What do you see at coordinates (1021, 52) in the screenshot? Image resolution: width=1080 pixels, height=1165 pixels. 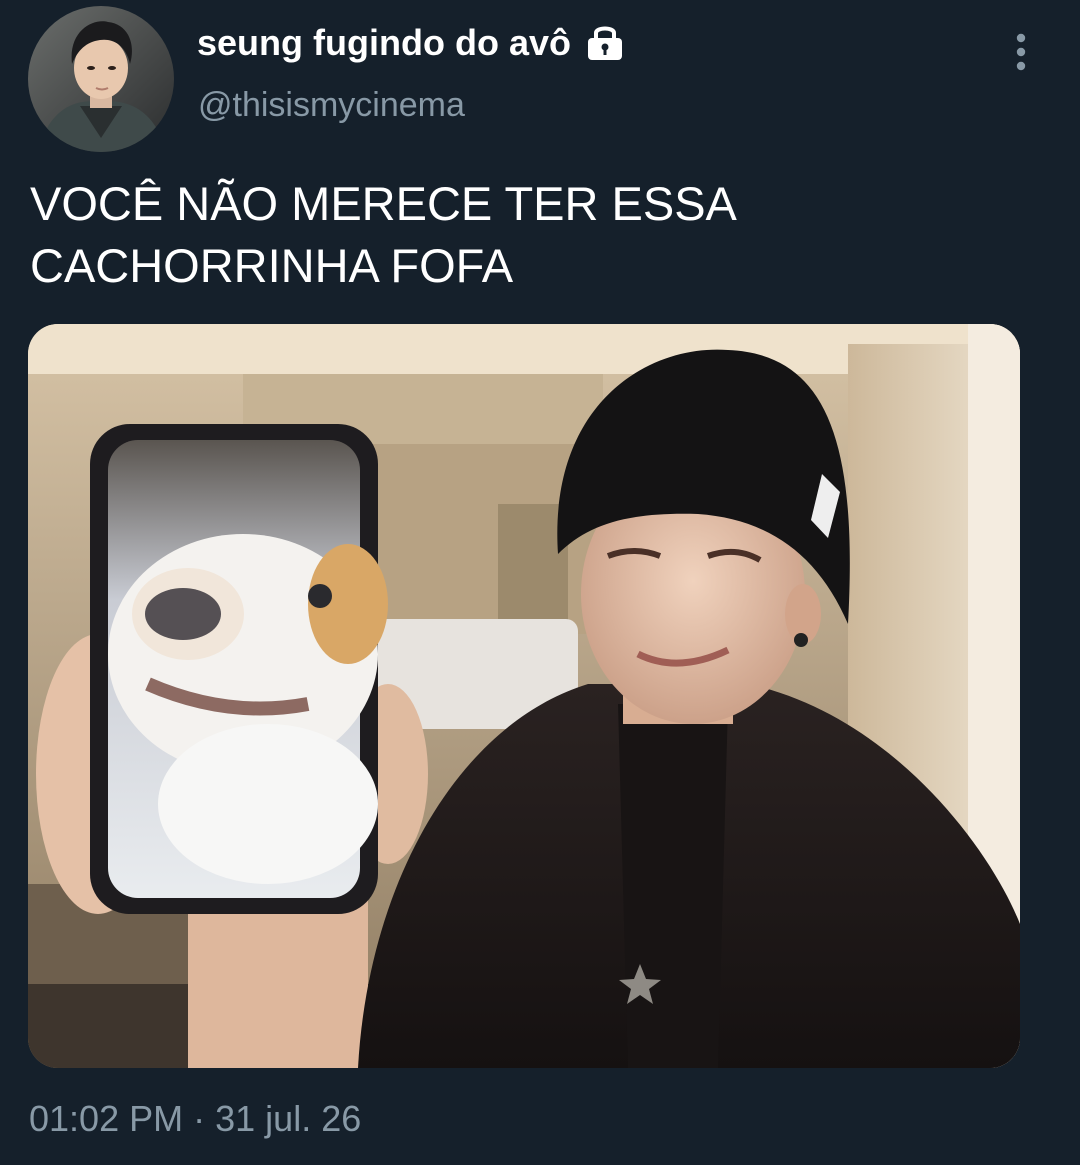 I see `more-vertical-icon` at bounding box center [1021, 52].